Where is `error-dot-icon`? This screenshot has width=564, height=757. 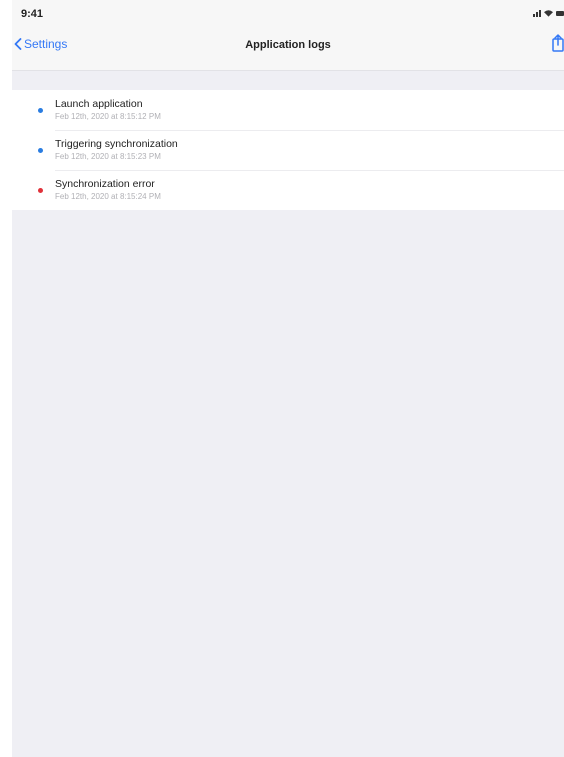
error-dot-icon is located at coordinates (40, 190).